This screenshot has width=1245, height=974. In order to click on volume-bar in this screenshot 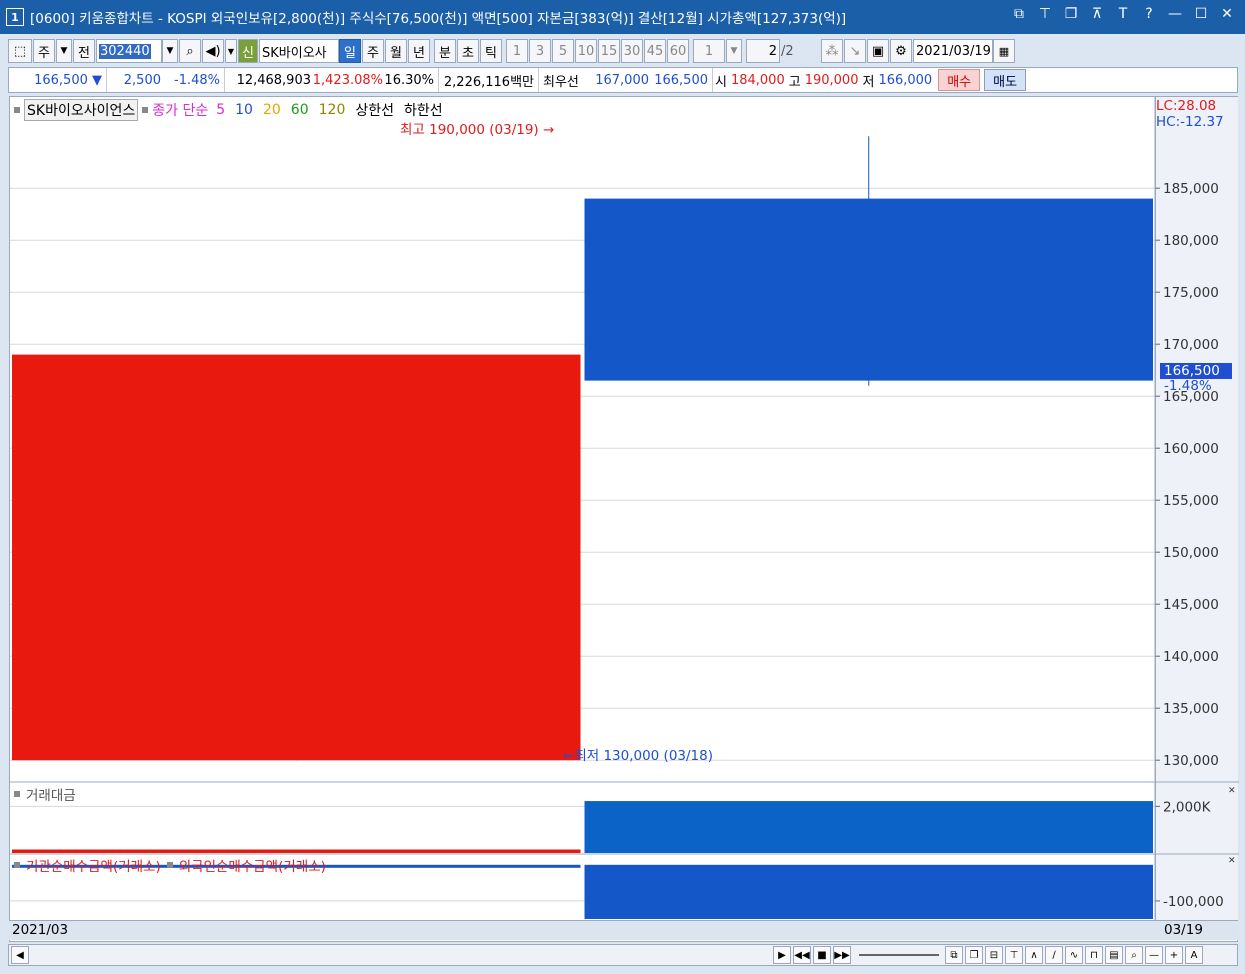, I will do `click(868, 827)`.